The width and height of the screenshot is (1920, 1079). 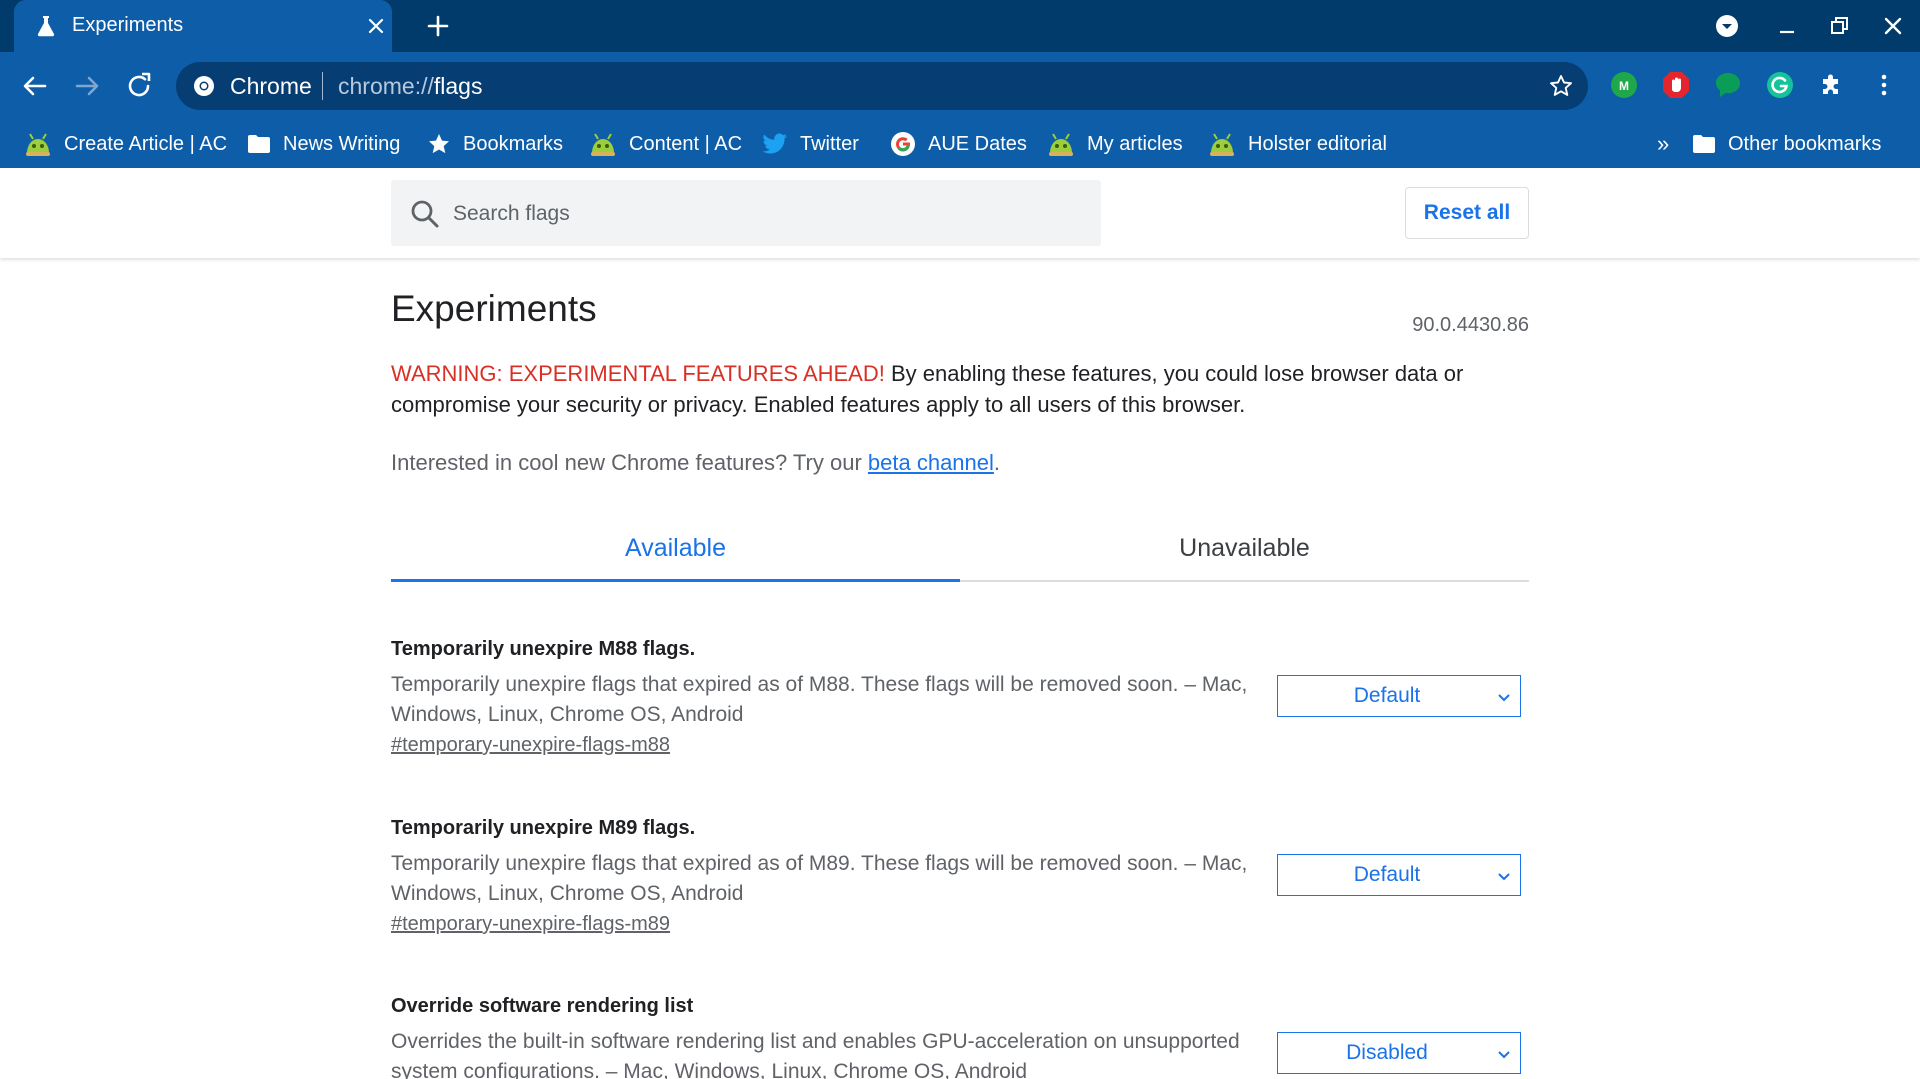 I want to click on url-text: chrome://flags, so click(x=410, y=86).